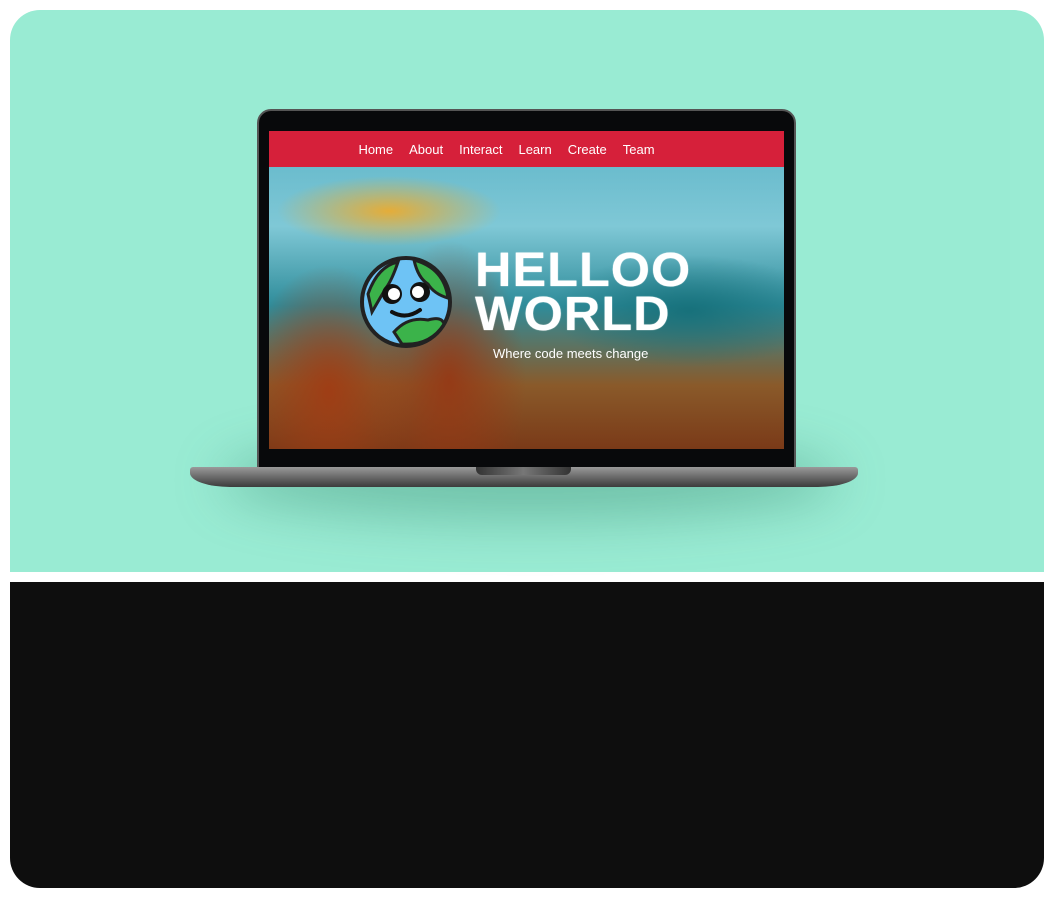  I want to click on nav-about: About, so click(426, 149).